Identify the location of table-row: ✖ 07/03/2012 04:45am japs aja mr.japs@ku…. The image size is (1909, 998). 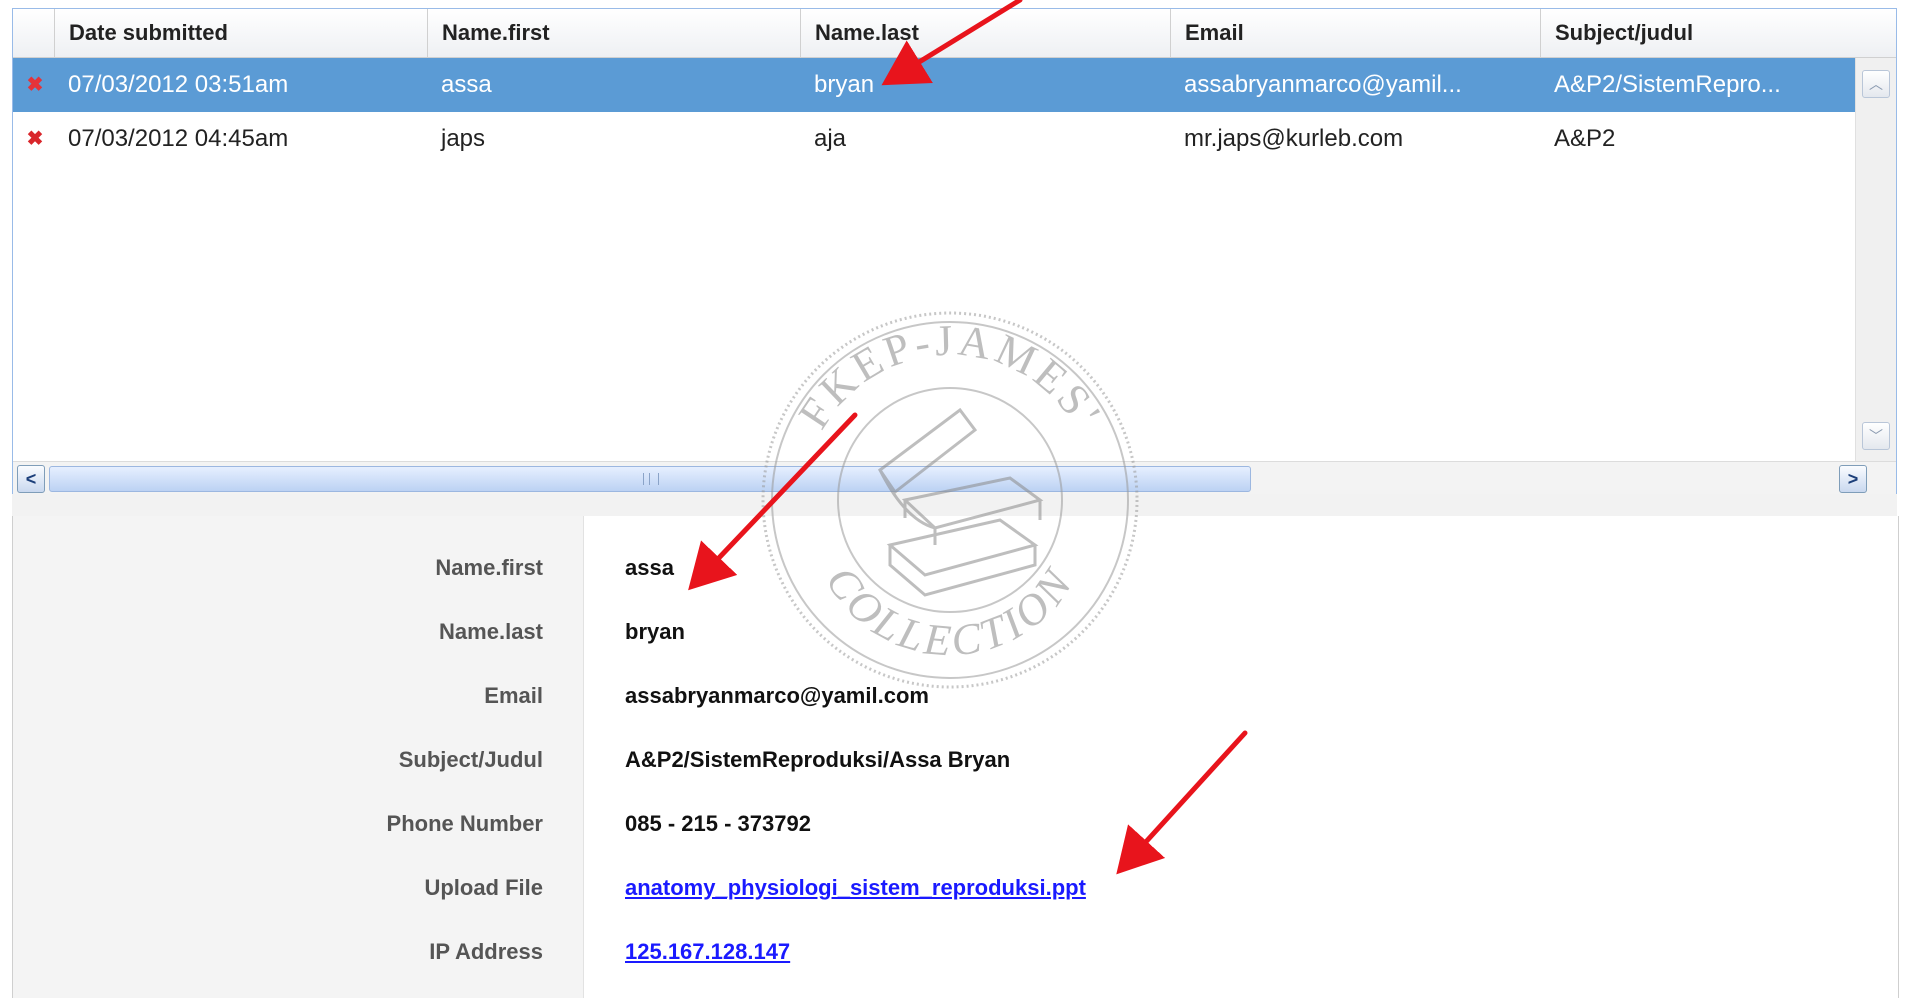
(934, 139).